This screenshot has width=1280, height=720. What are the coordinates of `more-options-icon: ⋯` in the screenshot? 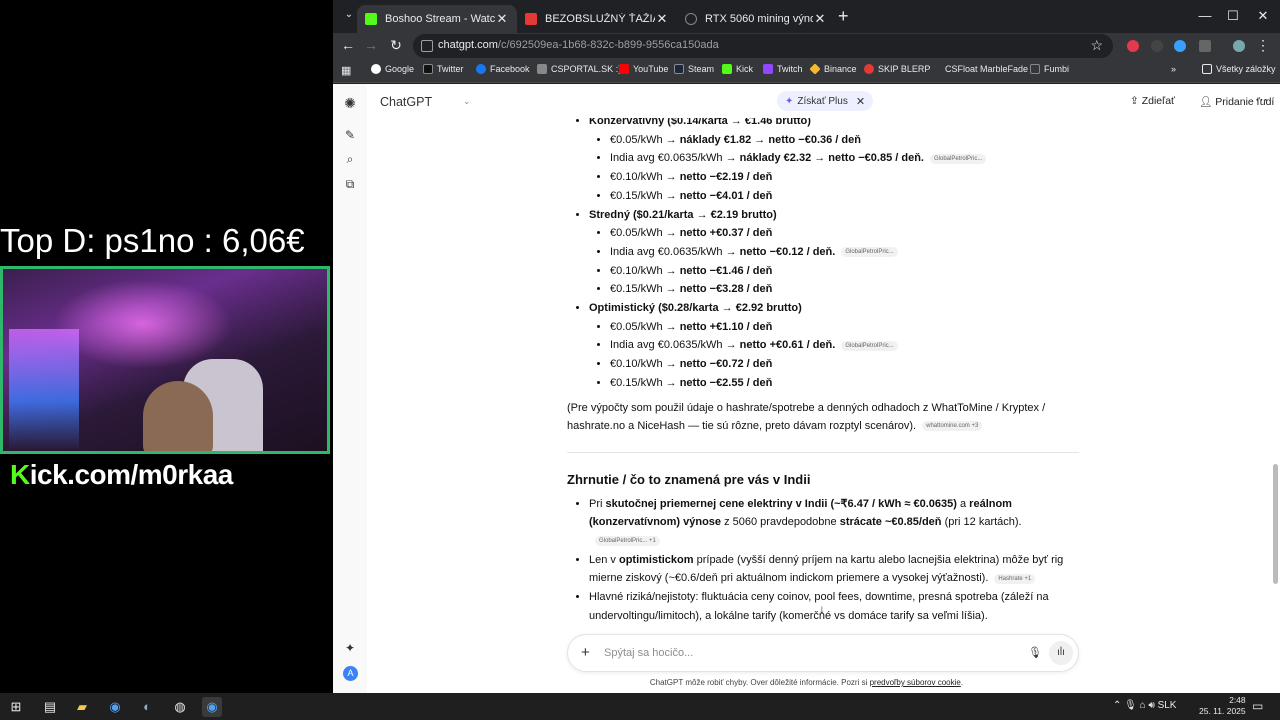 It's located at (1261, 100).